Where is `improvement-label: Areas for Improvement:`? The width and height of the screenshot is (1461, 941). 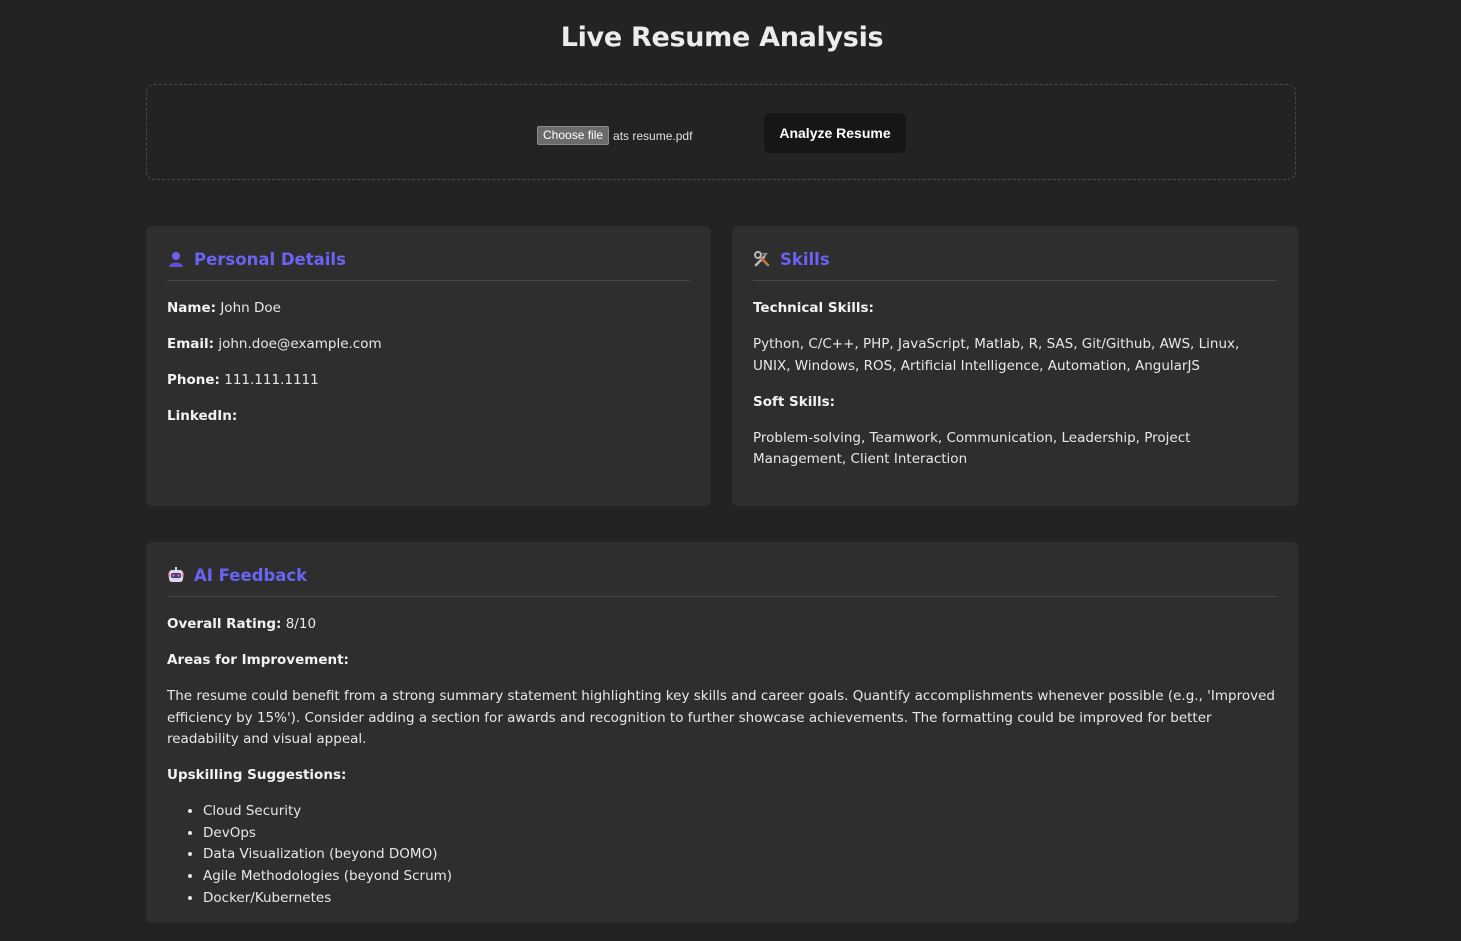 improvement-label: Areas for Improvement: is located at coordinates (722, 661).